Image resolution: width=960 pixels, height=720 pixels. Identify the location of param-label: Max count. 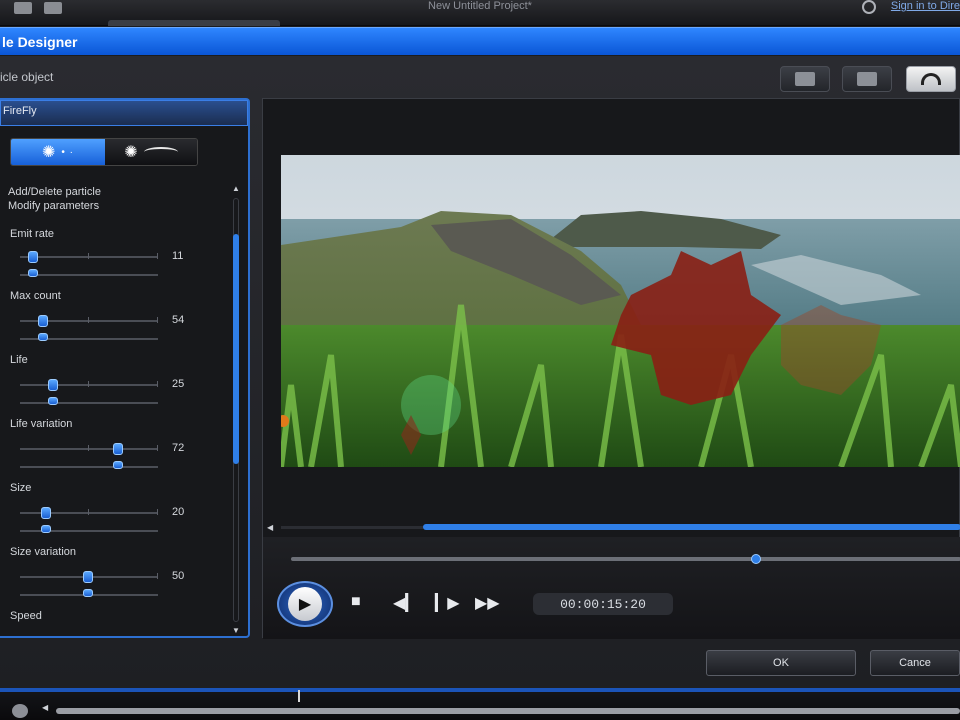
(35, 296).